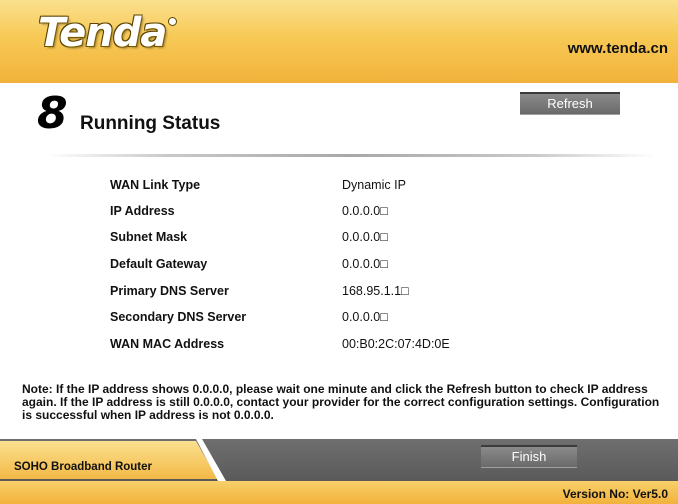 This screenshot has width=678, height=504. What do you see at coordinates (339, 241) in the screenshot?
I see `status-row-subnet-mask: Subnet Mask 0.0.0.0□` at bounding box center [339, 241].